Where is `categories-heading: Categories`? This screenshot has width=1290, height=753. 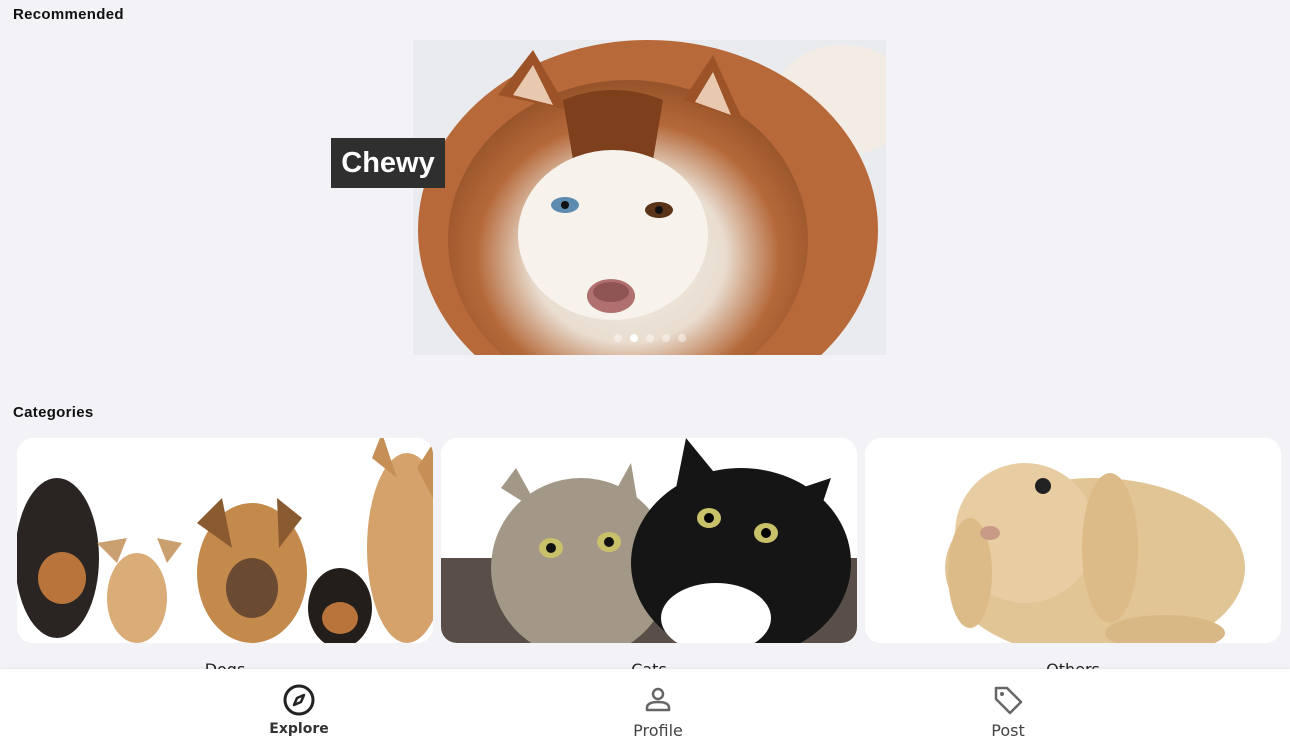
categories-heading: Categories is located at coordinates (53, 412).